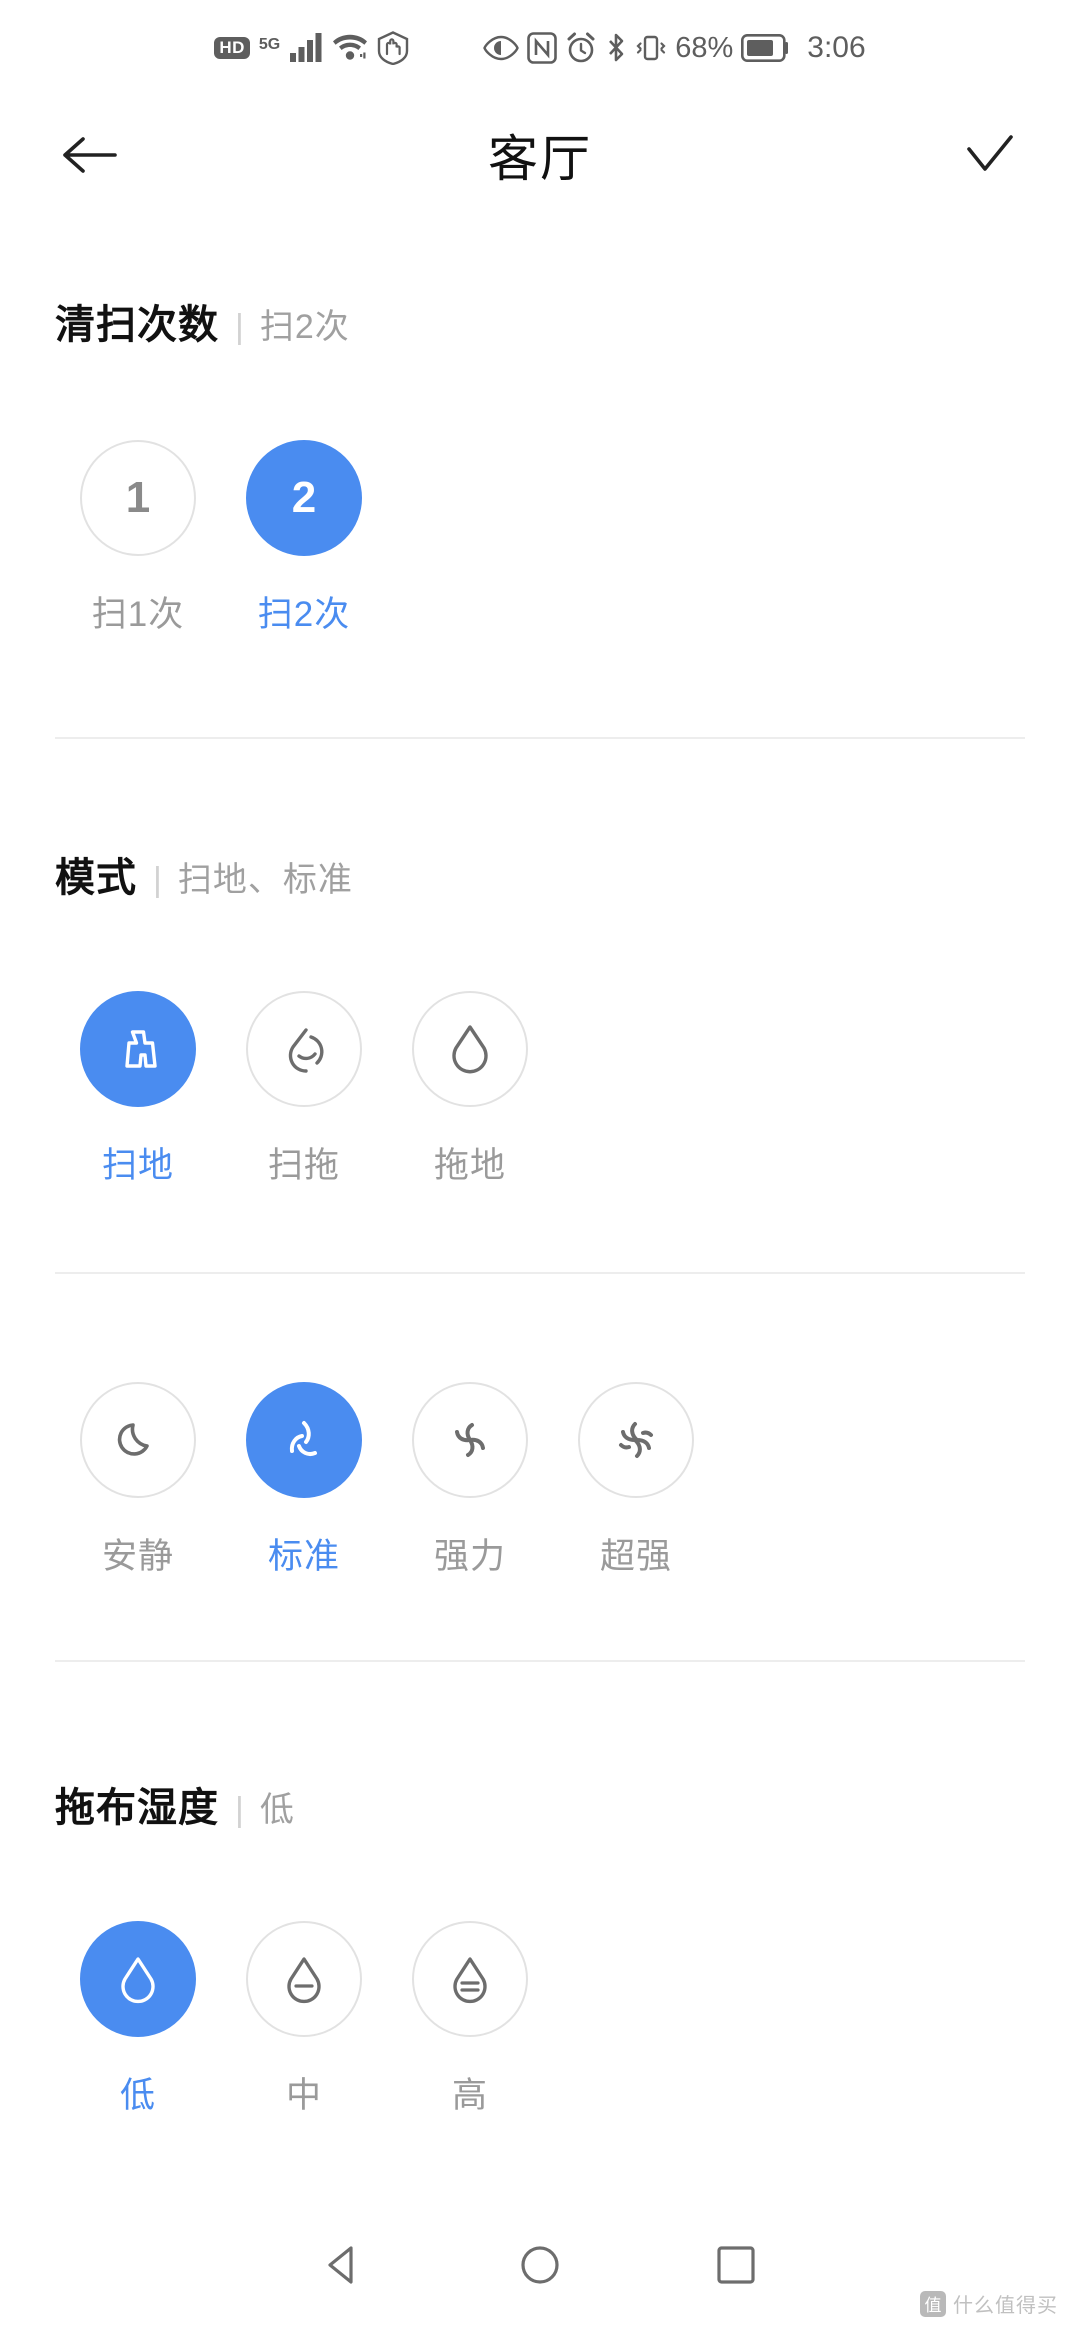  I want to click on option-suction-strong: 强力, so click(470, 1480).